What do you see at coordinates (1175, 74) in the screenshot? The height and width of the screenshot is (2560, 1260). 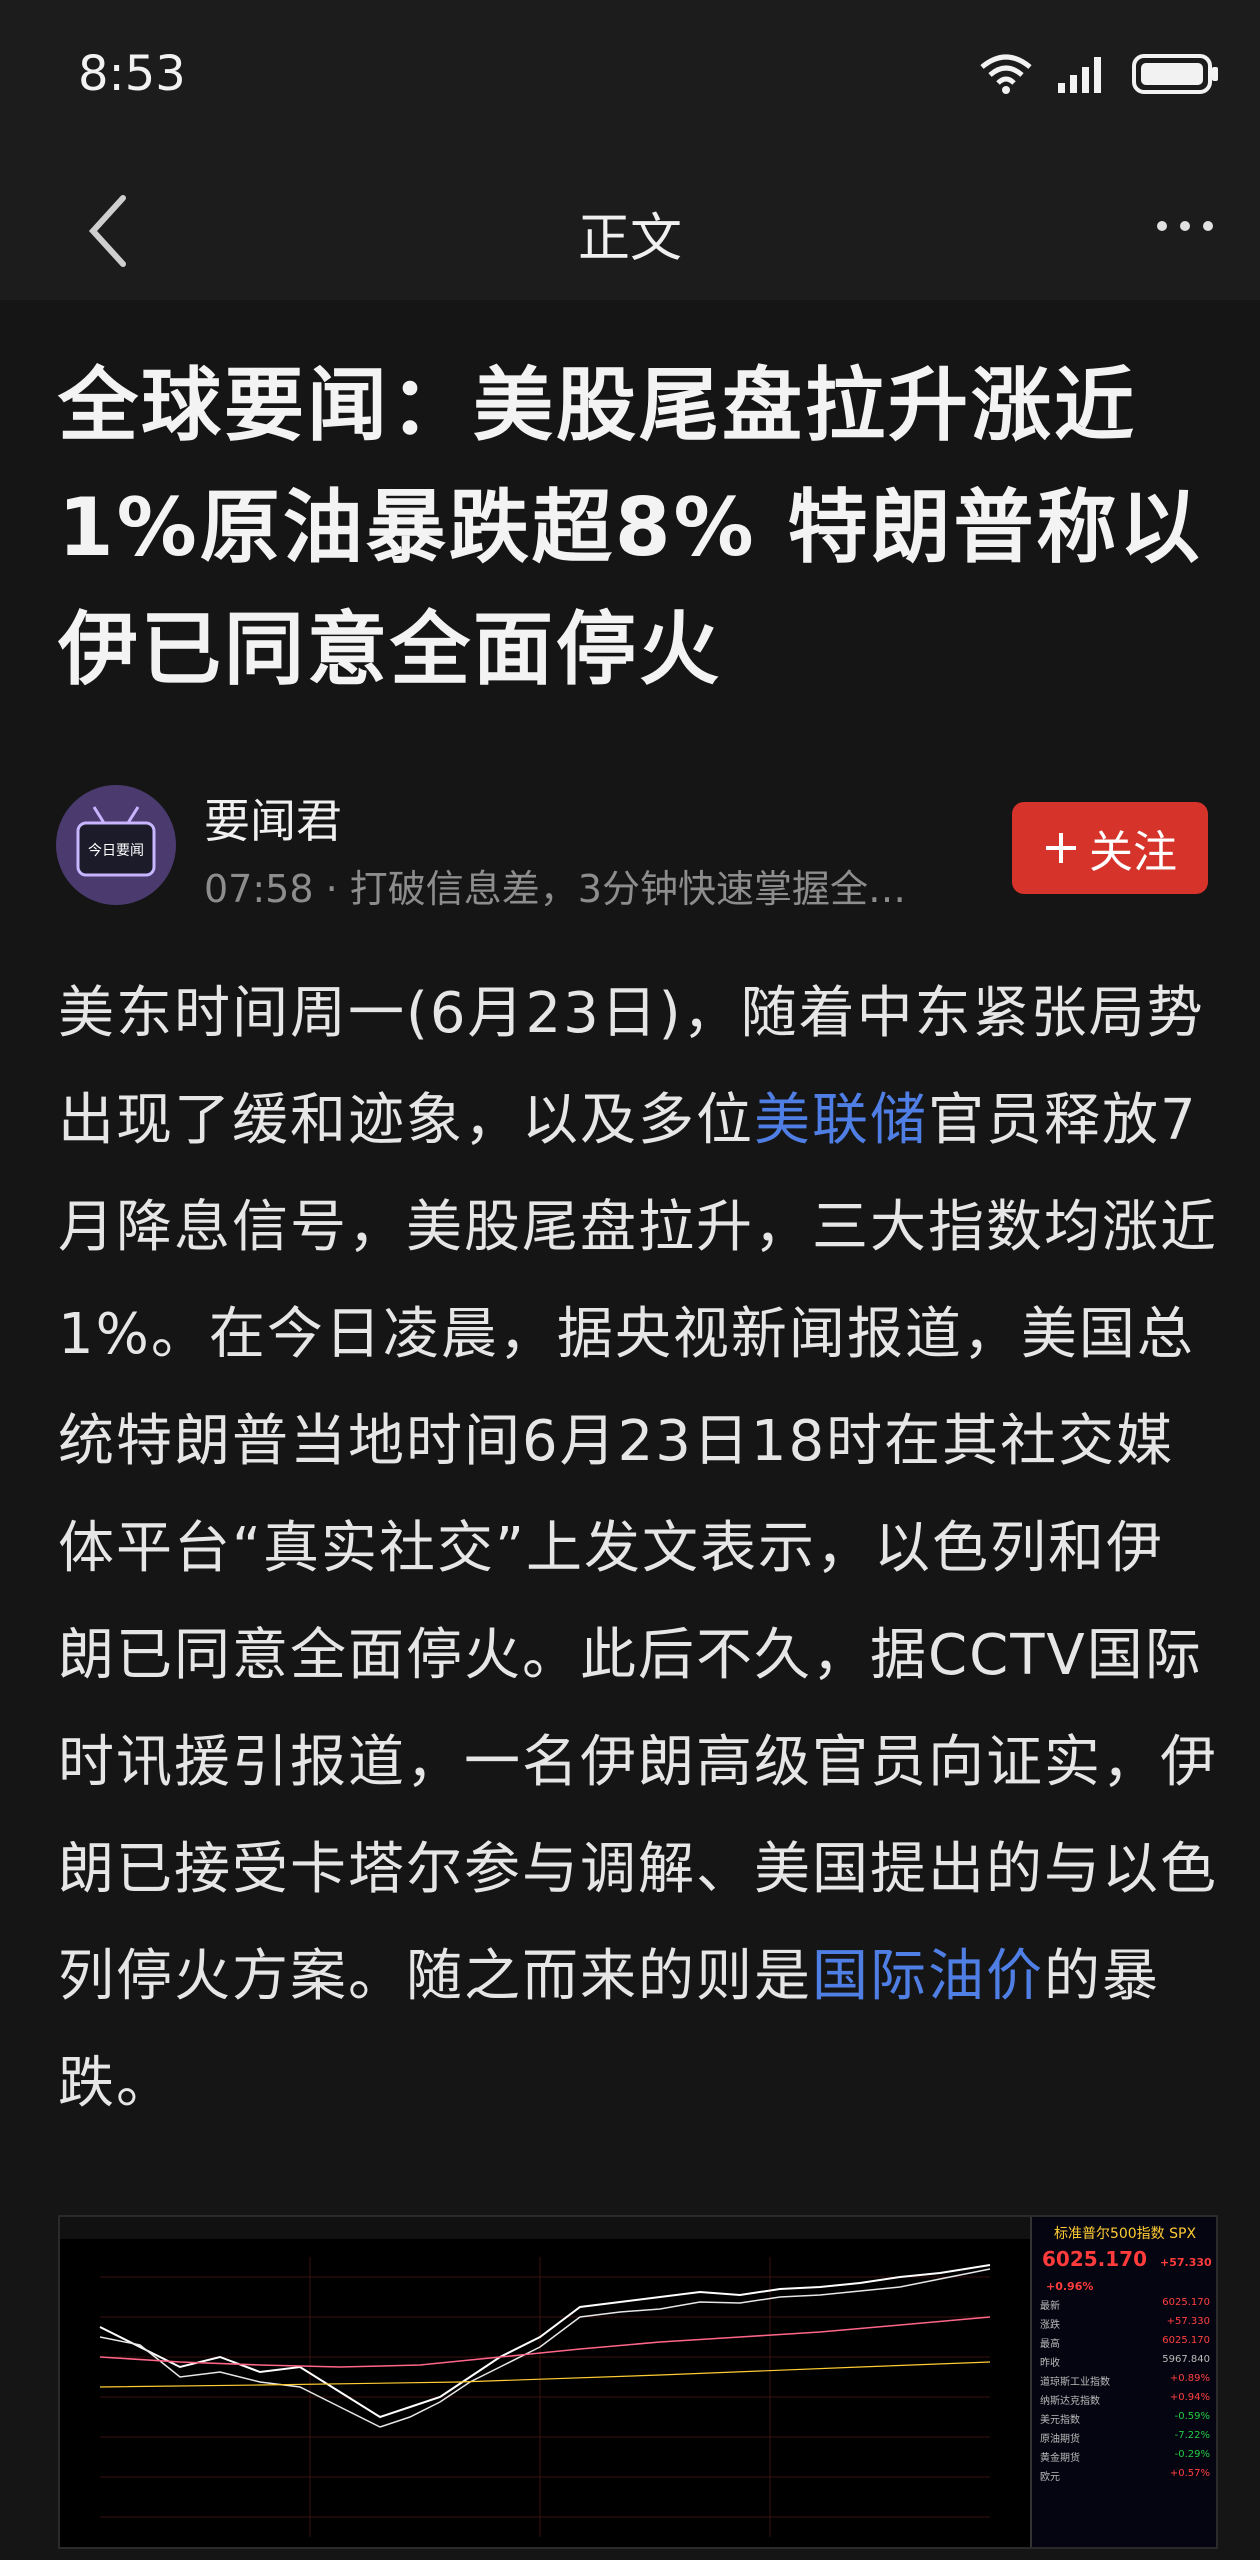 I see `battery-icon` at bounding box center [1175, 74].